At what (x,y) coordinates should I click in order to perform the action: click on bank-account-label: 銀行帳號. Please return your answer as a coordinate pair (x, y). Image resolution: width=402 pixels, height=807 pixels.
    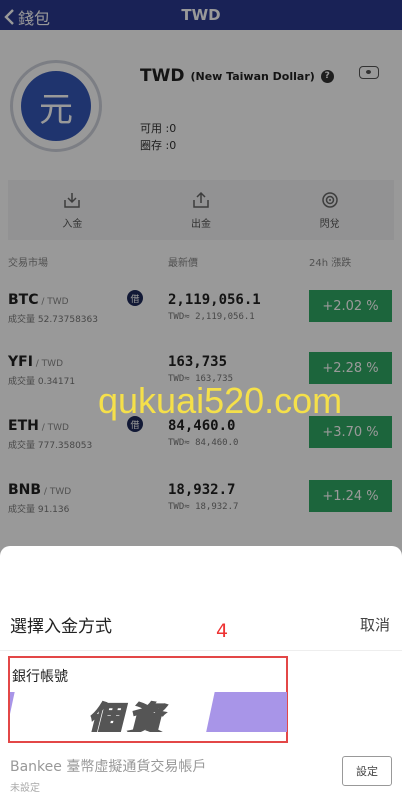
    Looking at the image, I should click on (40, 677).